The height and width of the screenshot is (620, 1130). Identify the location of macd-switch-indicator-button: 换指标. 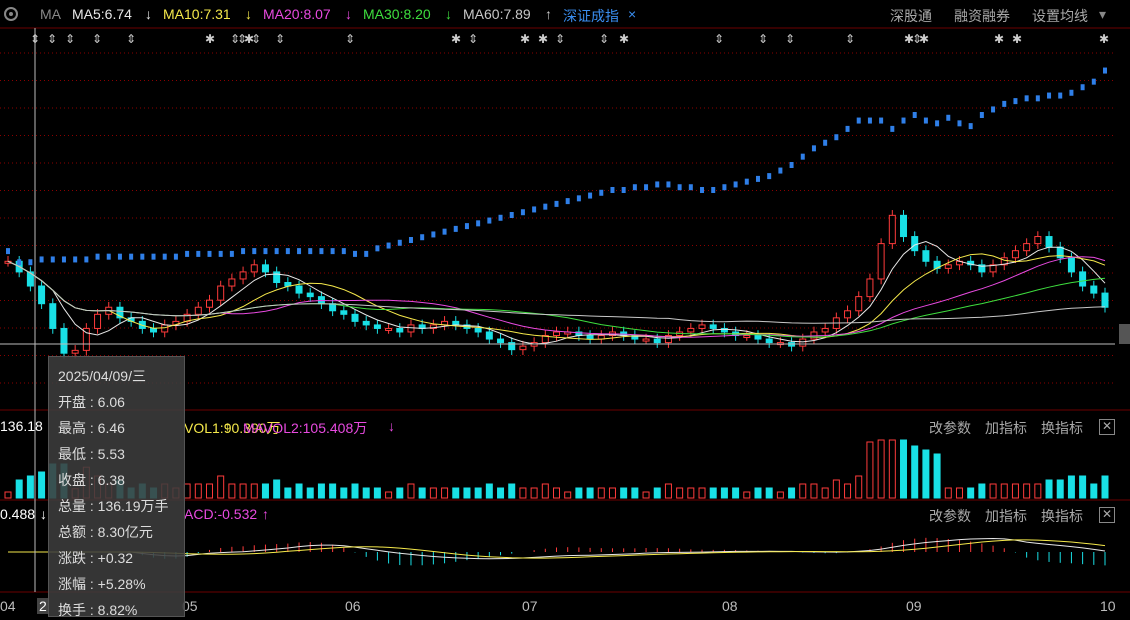
(1062, 516).